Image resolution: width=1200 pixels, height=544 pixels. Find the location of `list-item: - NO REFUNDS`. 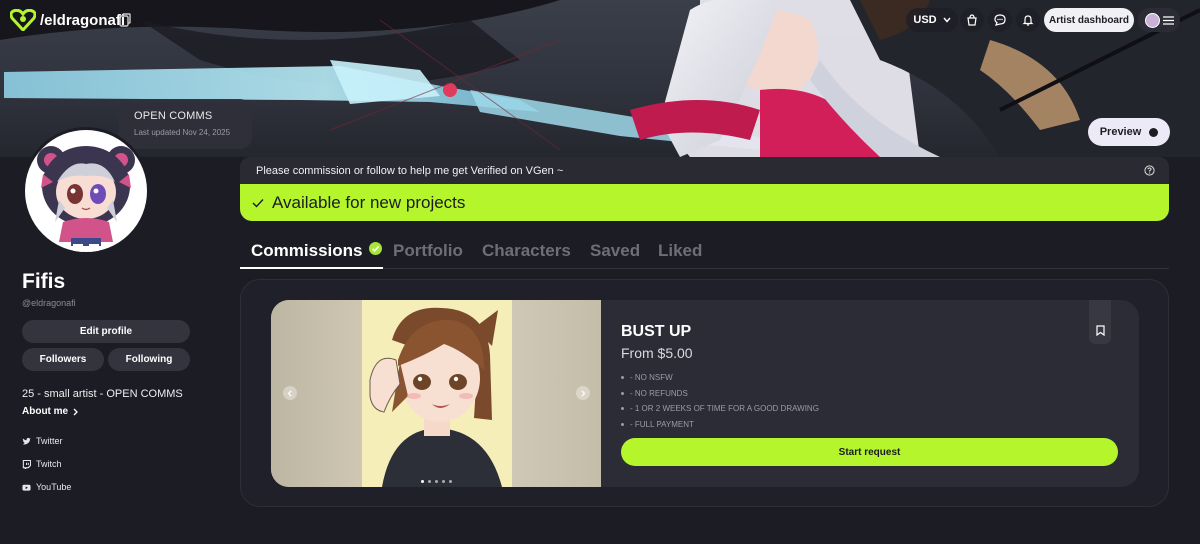

list-item: - NO REFUNDS is located at coordinates (720, 394).